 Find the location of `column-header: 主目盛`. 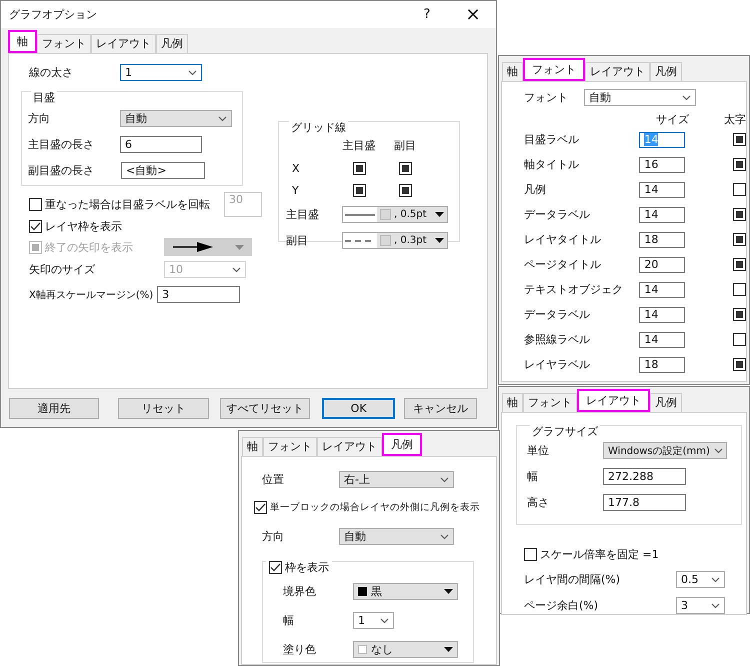

column-header: 主目盛 is located at coordinates (359, 145).